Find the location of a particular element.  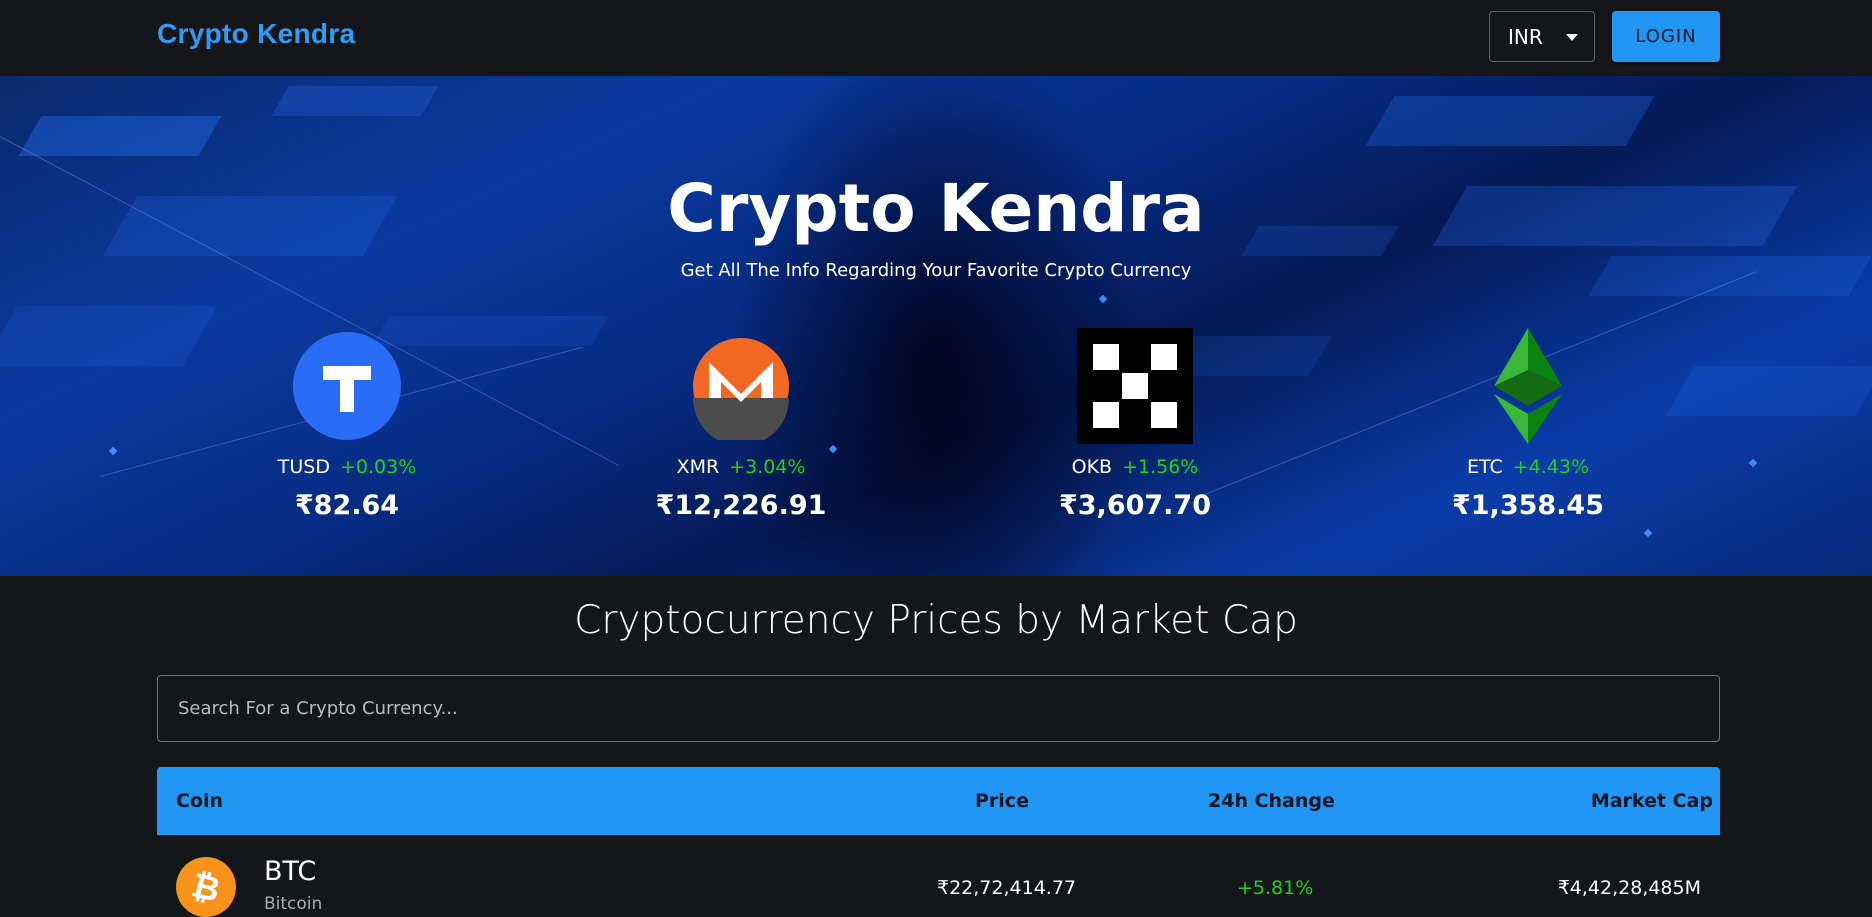

carousel-coin-card: ETC +4.43% ₹1,358.45 is located at coordinates (1528, 430).